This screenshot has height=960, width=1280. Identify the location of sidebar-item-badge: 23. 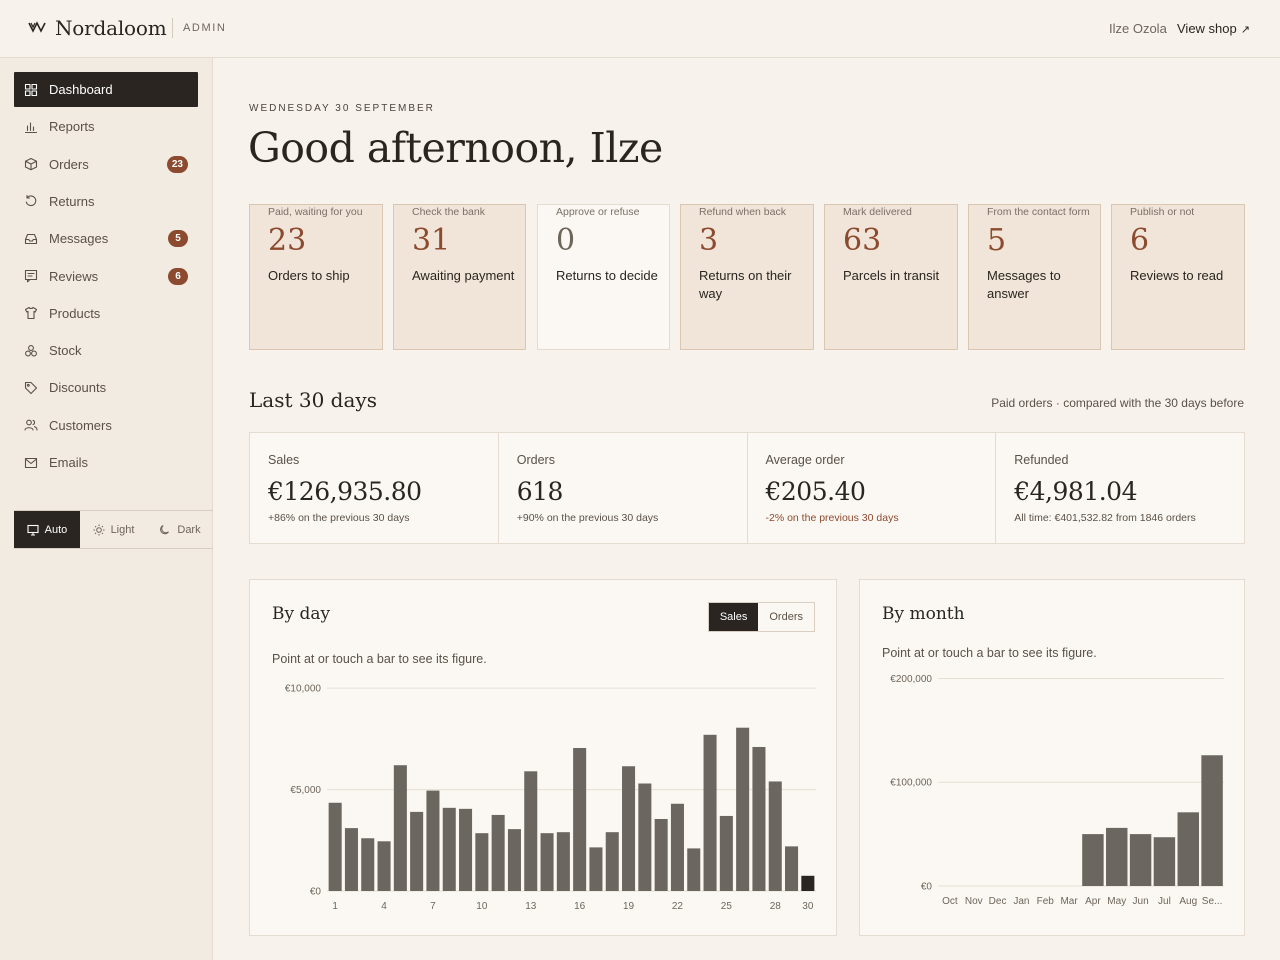
(177, 164).